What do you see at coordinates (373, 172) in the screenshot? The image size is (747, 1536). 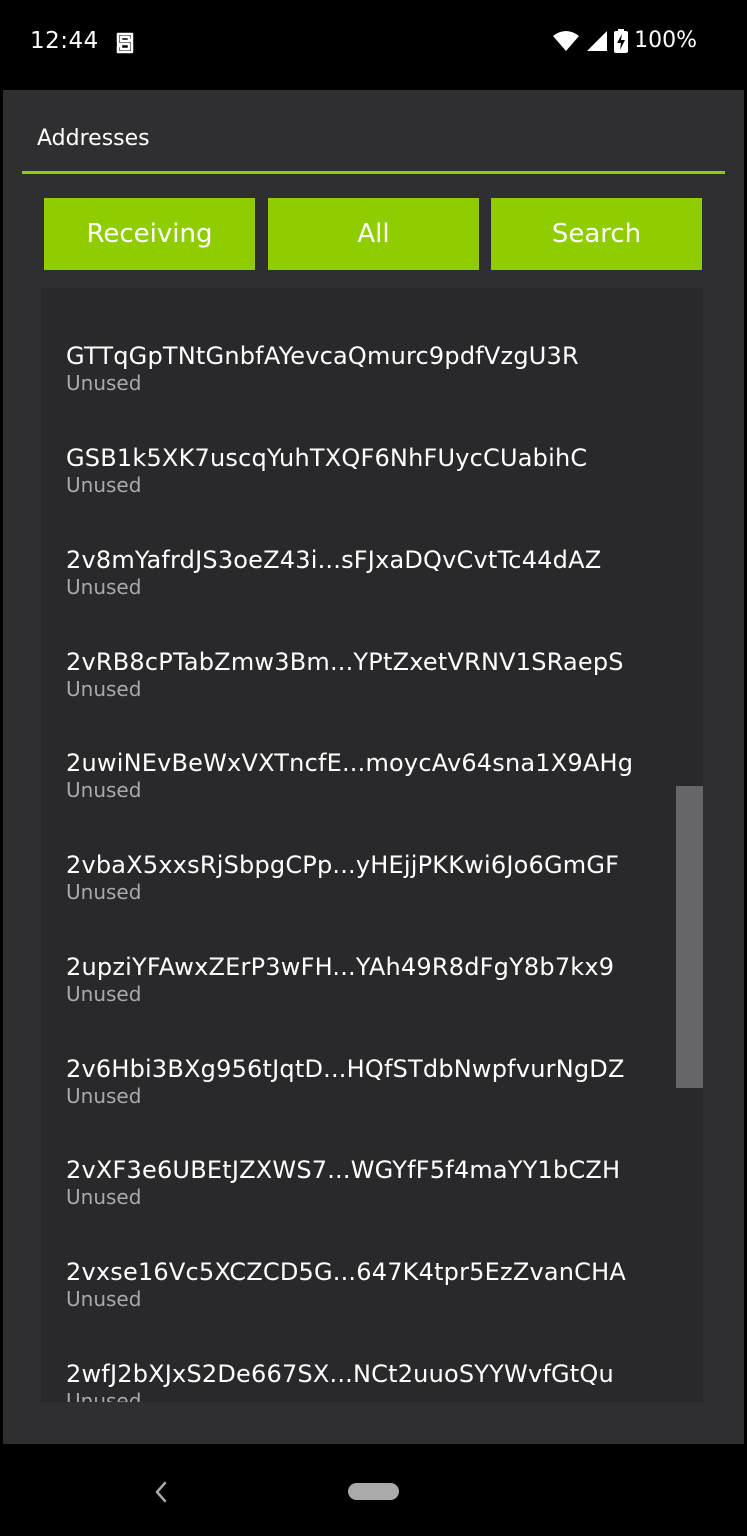 I see `title-underline` at bounding box center [373, 172].